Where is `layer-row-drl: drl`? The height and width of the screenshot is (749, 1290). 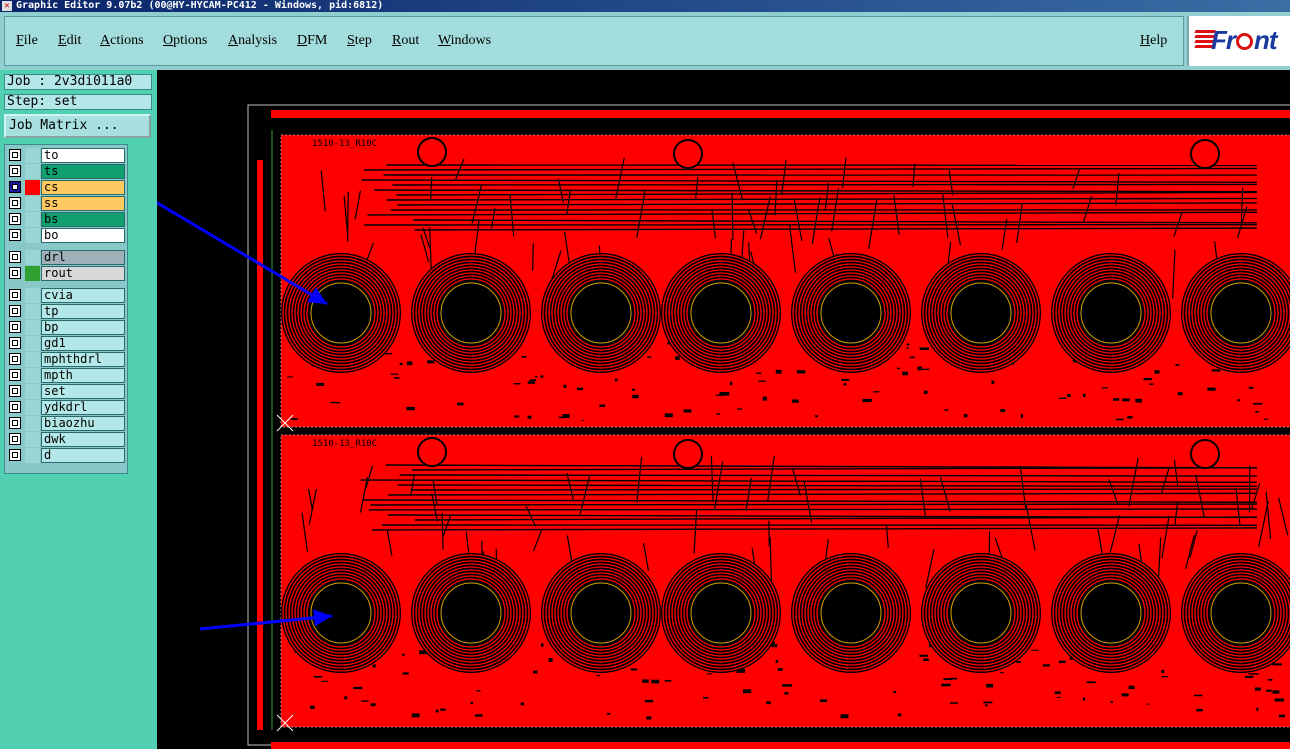 layer-row-drl: drl is located at coordinates (66, 257).